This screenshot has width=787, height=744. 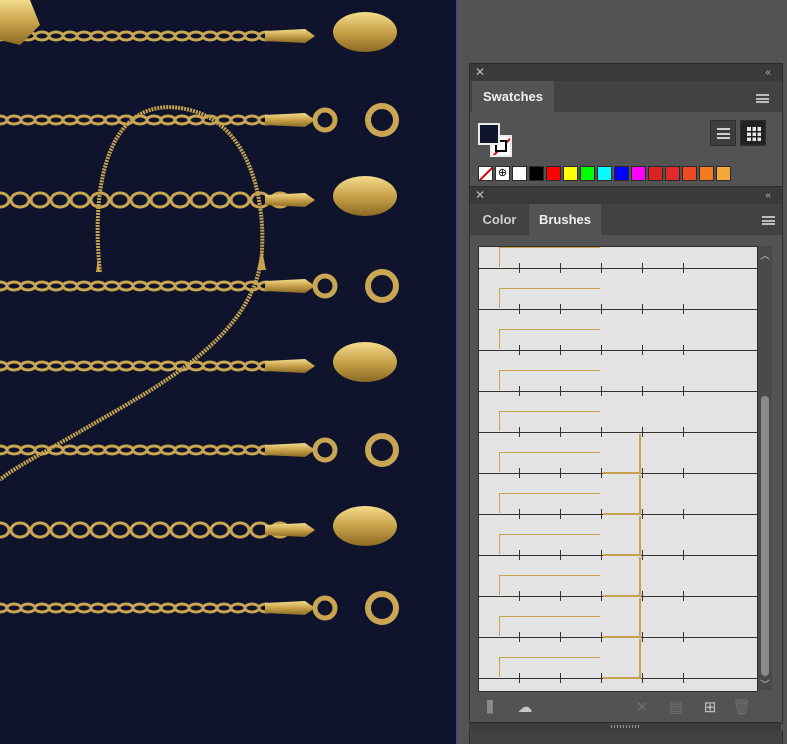 I want to click on brushes-footer: ⫼ ☁ ✕ ▤ ⊞ 🗑, so click(x=626, y=708).